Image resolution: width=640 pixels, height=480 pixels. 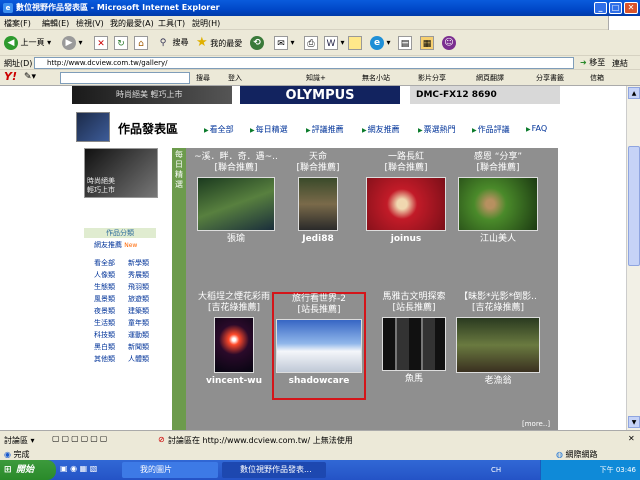 What do you see at coordinates (269, 129) in the screenshot?
I see `nav-daily: 每日精選` at bounding box center [269, 129].